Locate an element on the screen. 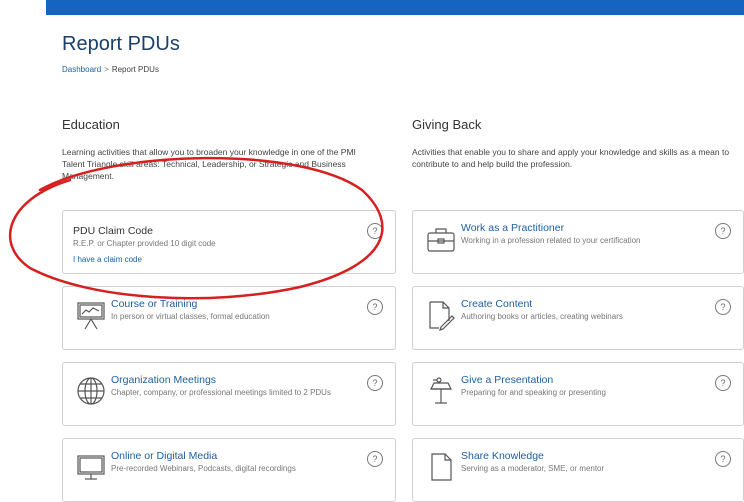 The height and width of the screenshot is (502, 744). document-icon is located at coordinates (441, 467).